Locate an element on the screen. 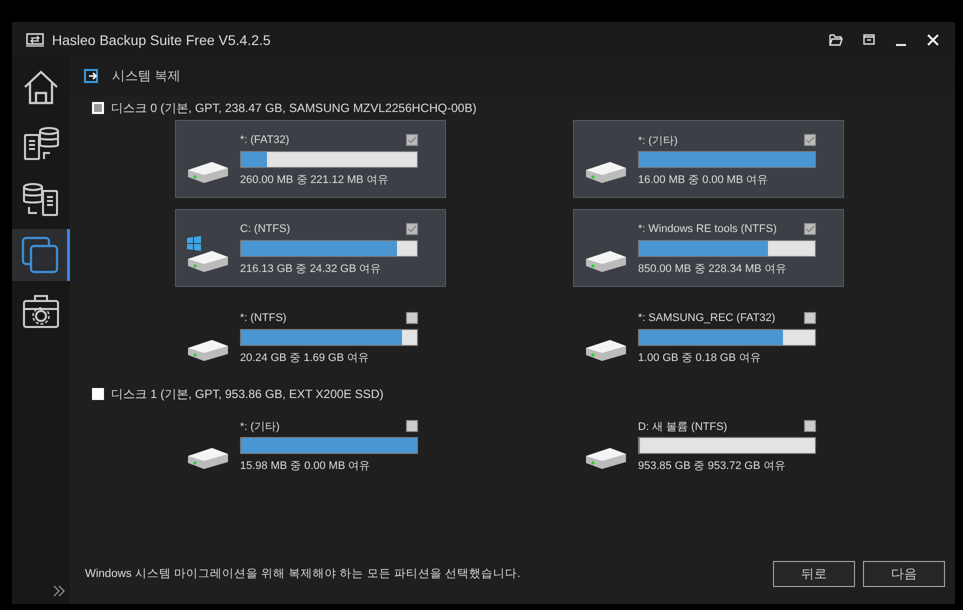 The width and height of the screenshot is (963, 610). expand-icon is located at coordinates (59, 591).